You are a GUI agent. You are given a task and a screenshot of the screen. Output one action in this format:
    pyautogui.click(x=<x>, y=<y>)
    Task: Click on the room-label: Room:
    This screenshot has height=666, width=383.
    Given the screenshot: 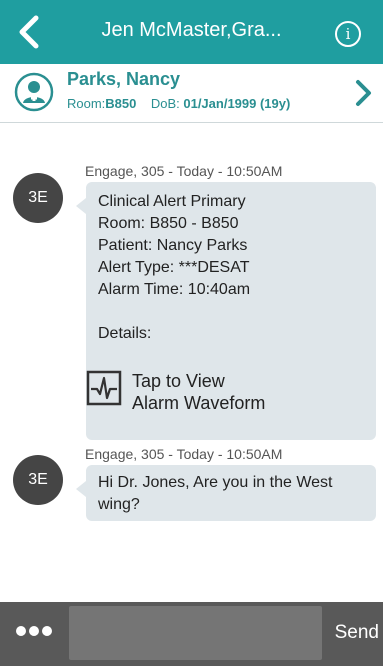 What is the action you would take?
    pyautogui.click(x=86, y=103)
    